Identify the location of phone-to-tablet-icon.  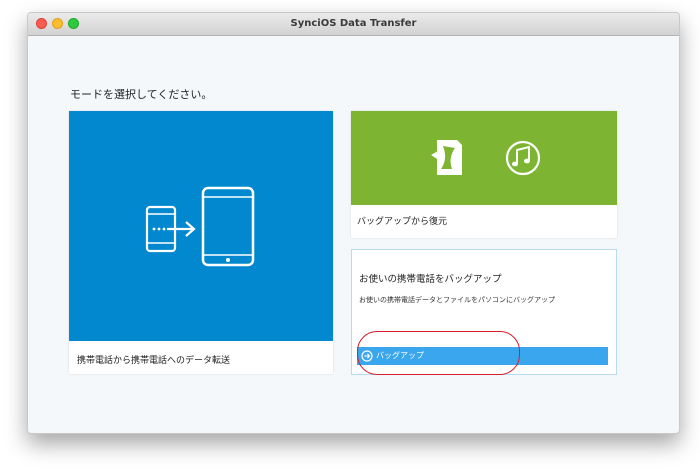
(200, 226).